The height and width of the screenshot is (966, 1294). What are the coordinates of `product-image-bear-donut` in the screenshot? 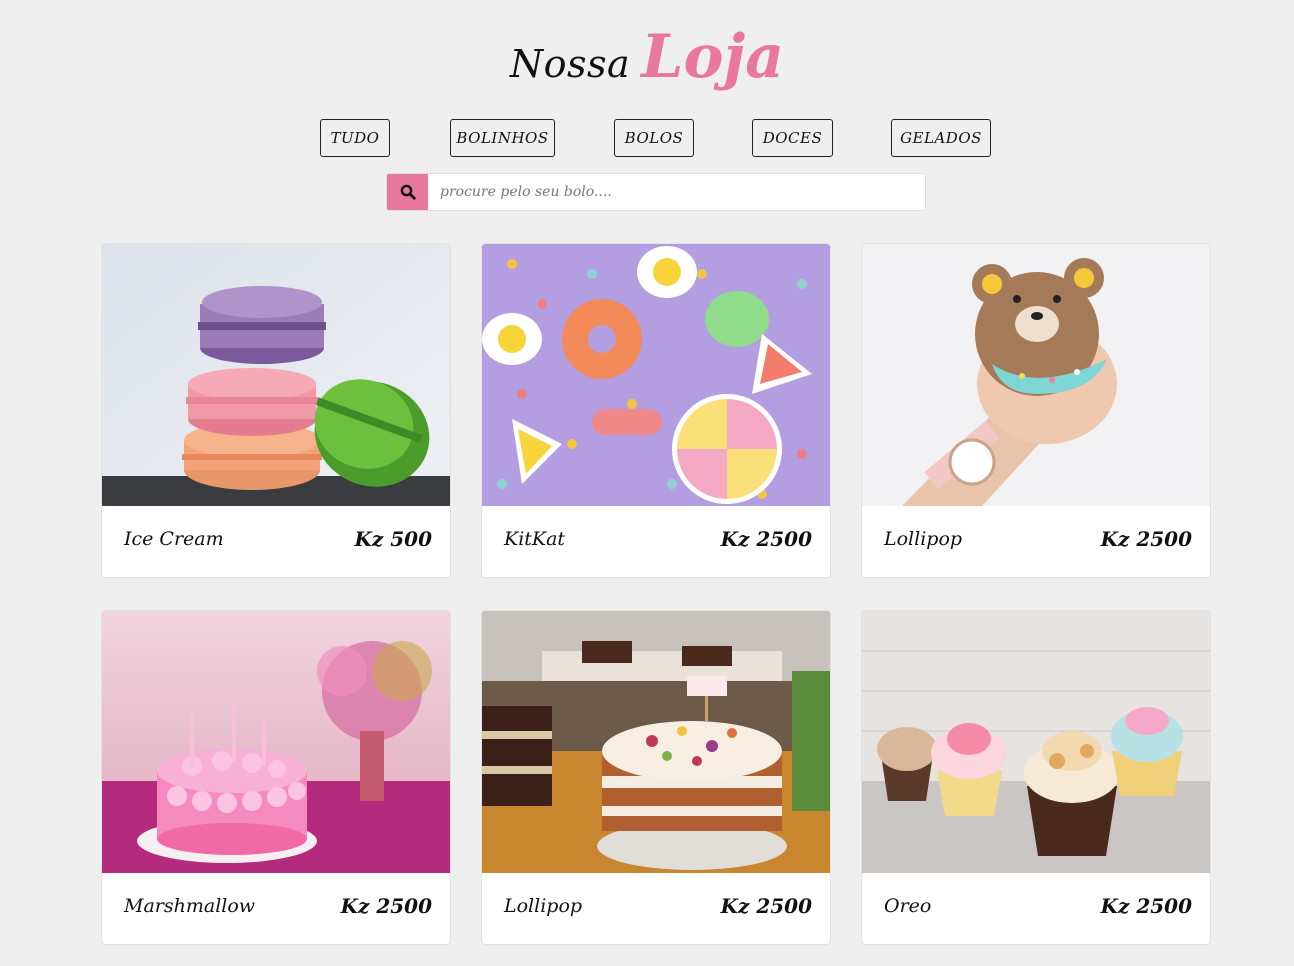 It's located at (1036, 375).